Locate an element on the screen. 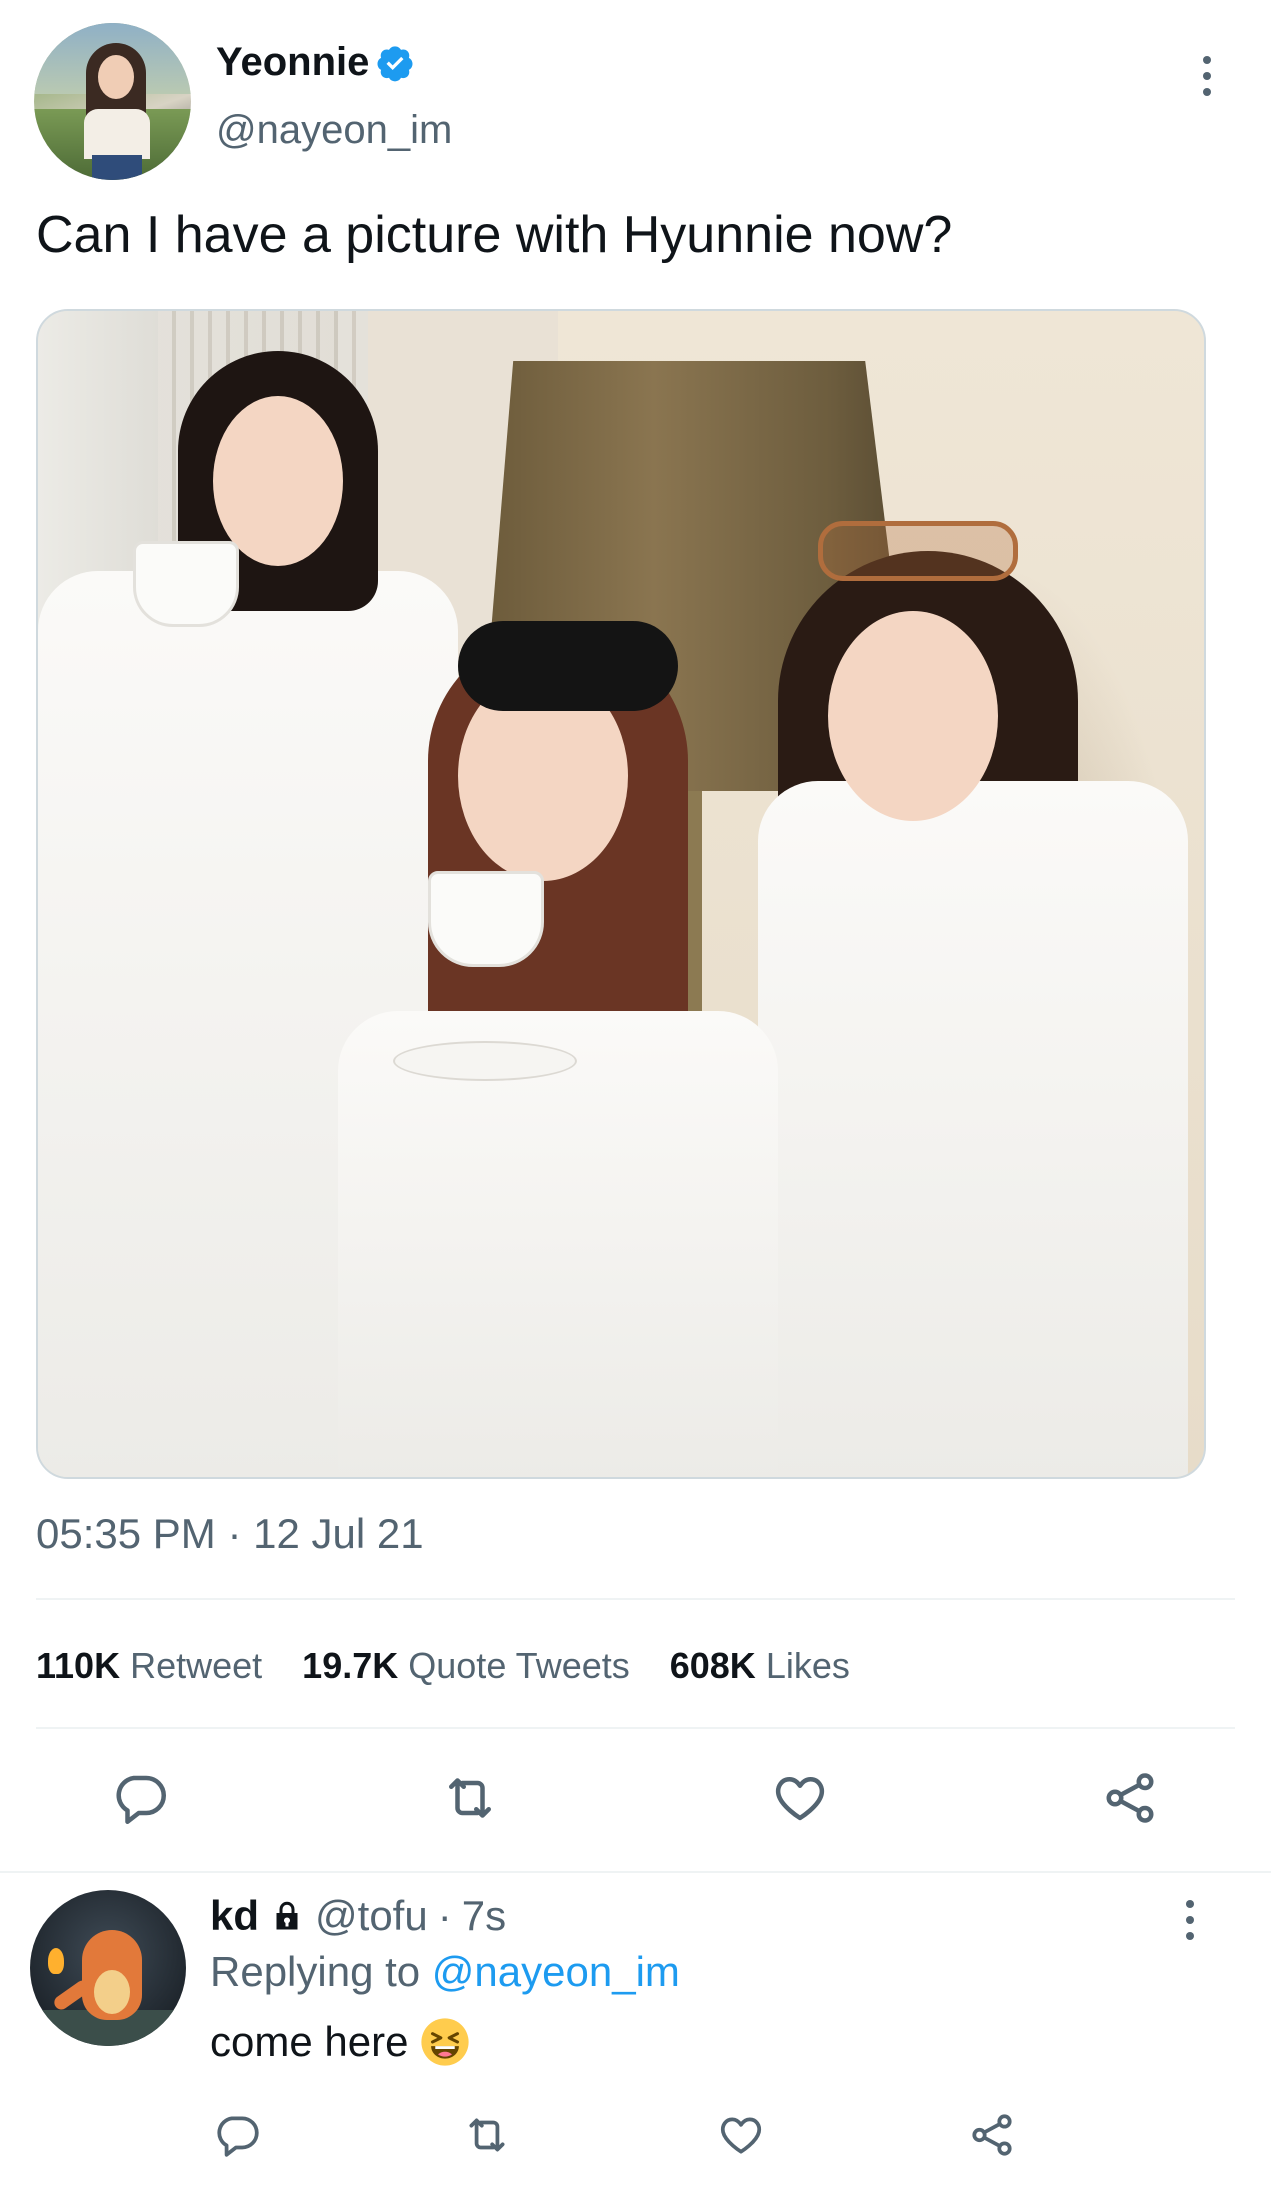  retweet-count: 110K is located at coordinates (78, 1665).